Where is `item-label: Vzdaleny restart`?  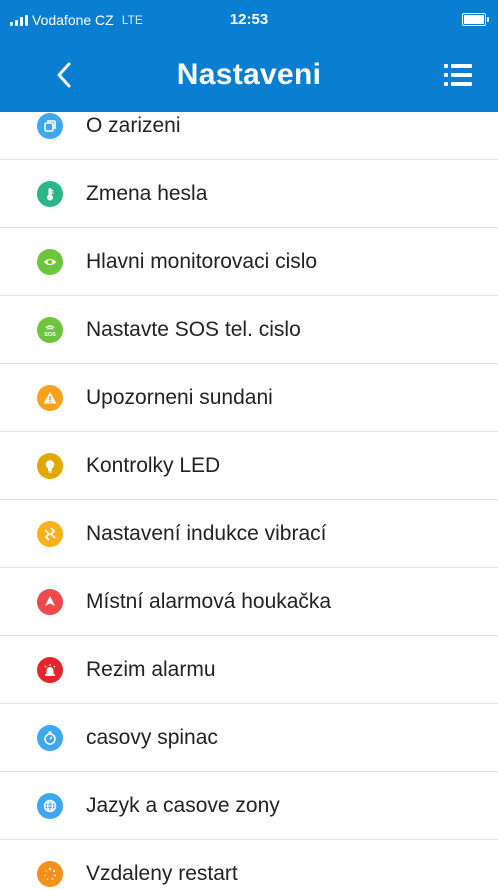
item-label: Vzdaleny restart is located at coordinates (162, 873).